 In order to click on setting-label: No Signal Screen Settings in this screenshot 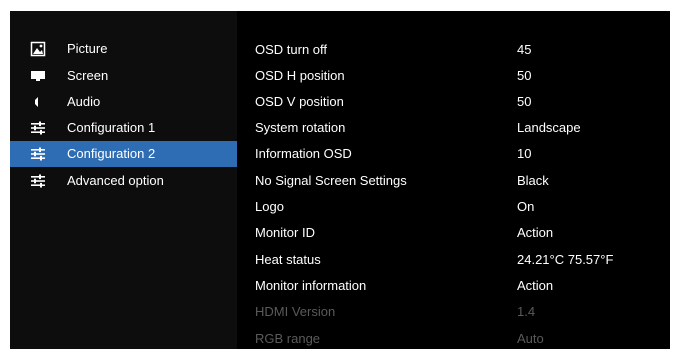, I will do `click(331, 180)`.